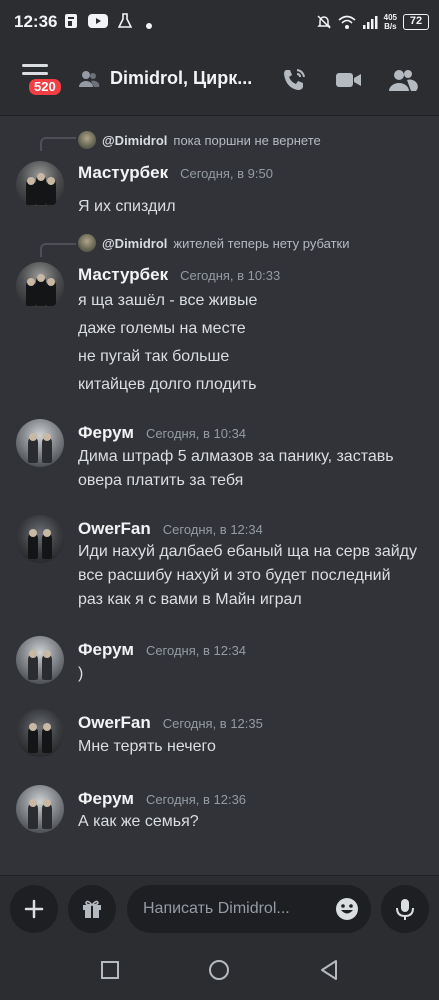 Image resolution: width=439 pixels, height=1000 pixels. What do you see at coordinates (236, 456) in the screenshot?
I see `message-text: Дима штраф 5 алмазов за панику, заставь` at bounding box center [236, 456].